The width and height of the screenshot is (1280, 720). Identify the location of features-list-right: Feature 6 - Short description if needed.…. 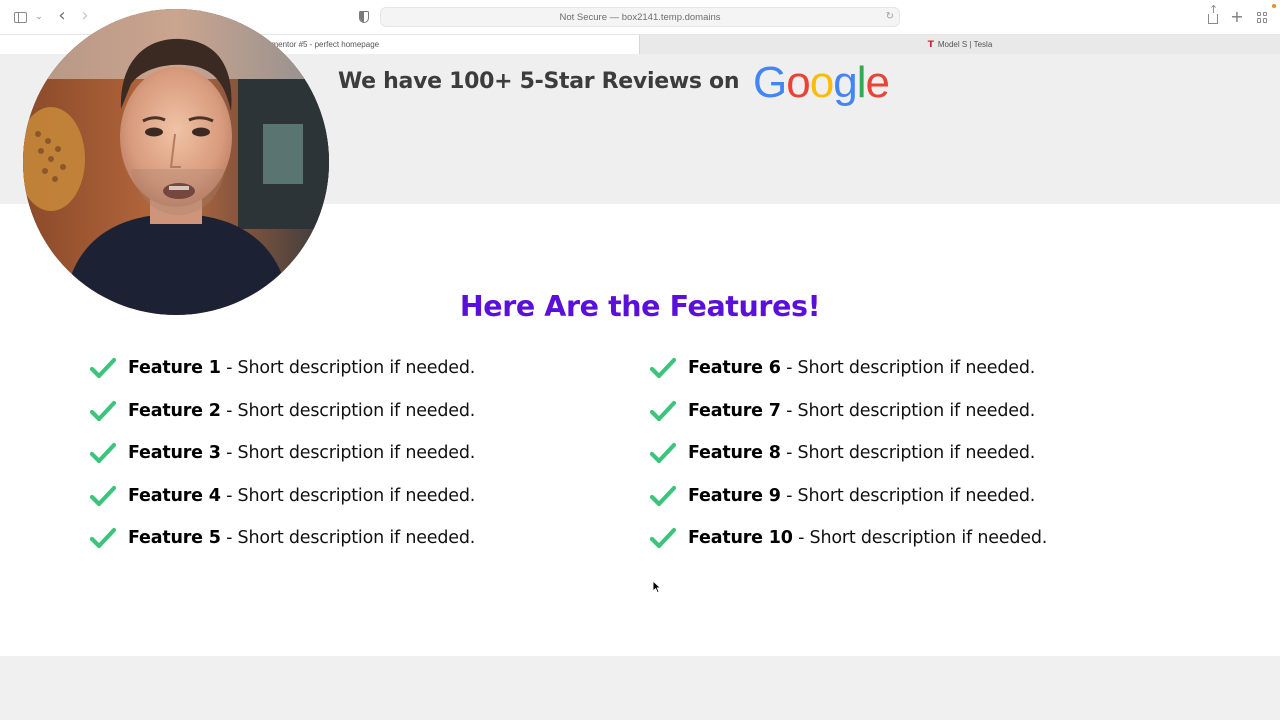
(848, 462).